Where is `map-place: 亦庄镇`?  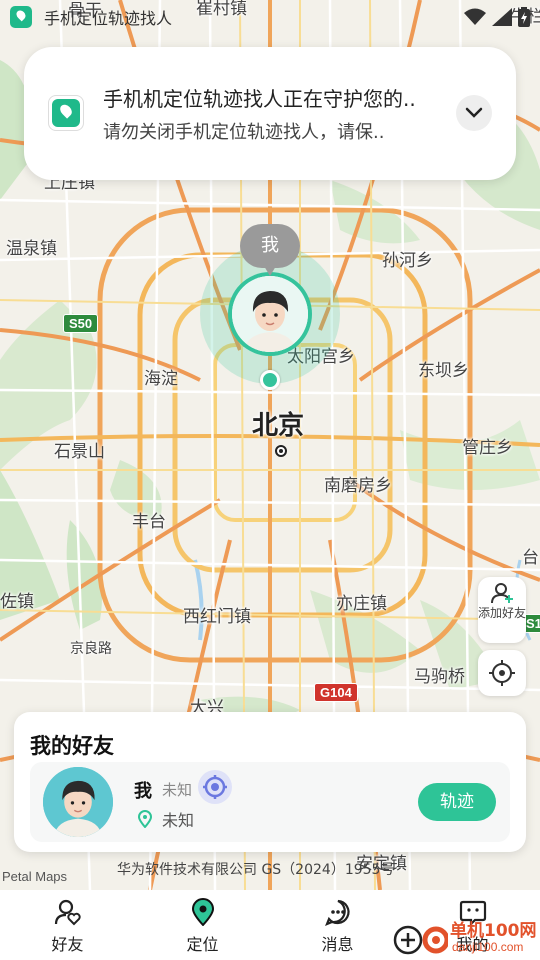
map-place: 亦庄镇 is located at coordinates (361, 604).